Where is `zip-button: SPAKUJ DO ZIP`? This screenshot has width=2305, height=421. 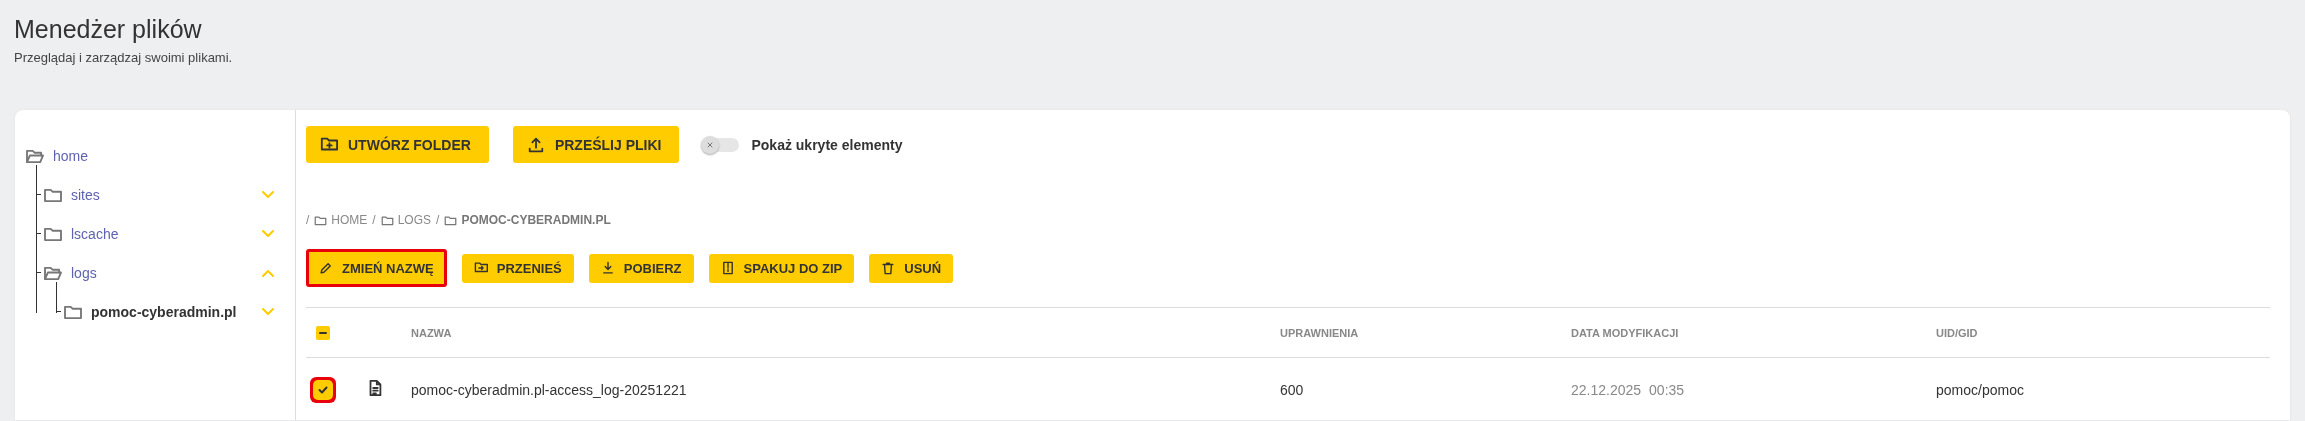 zip-button: SPAKUJ DO ZIP is located at coordinates (781, 268).